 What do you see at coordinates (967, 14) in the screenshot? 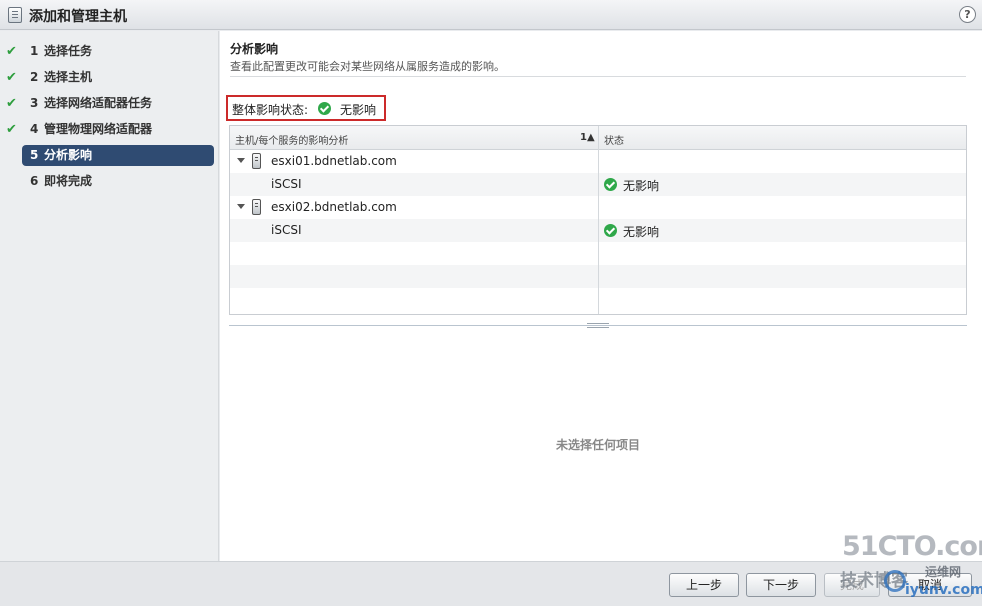
I see `help-icon: ?` at bounding box center [967, 14].